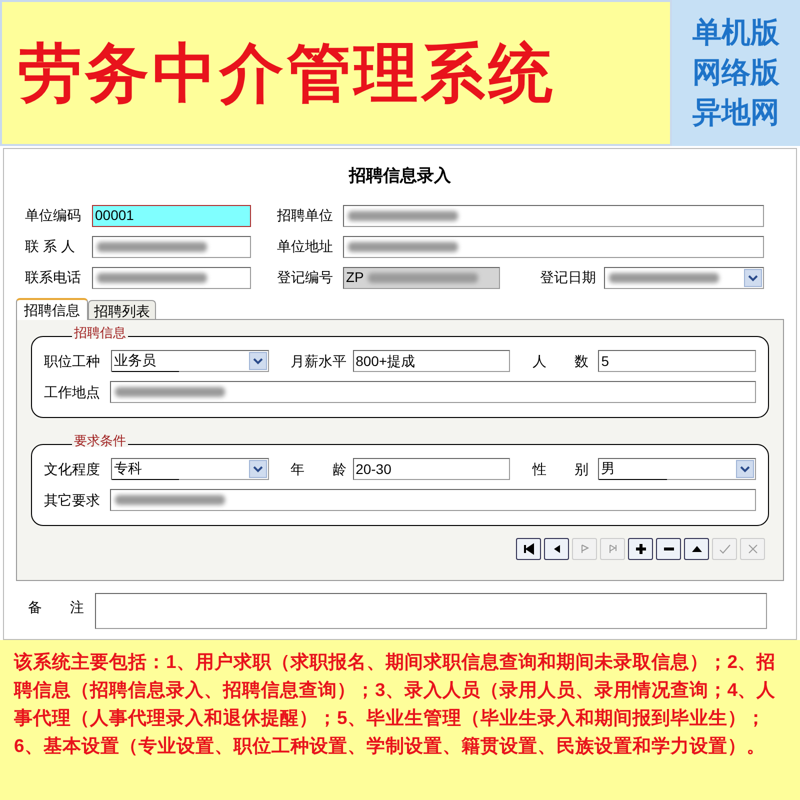 This screenshot has width=800, height=800. Describe the element at coordinates (677, 361) in the screenshot. I see `input-field: 5` at that location.